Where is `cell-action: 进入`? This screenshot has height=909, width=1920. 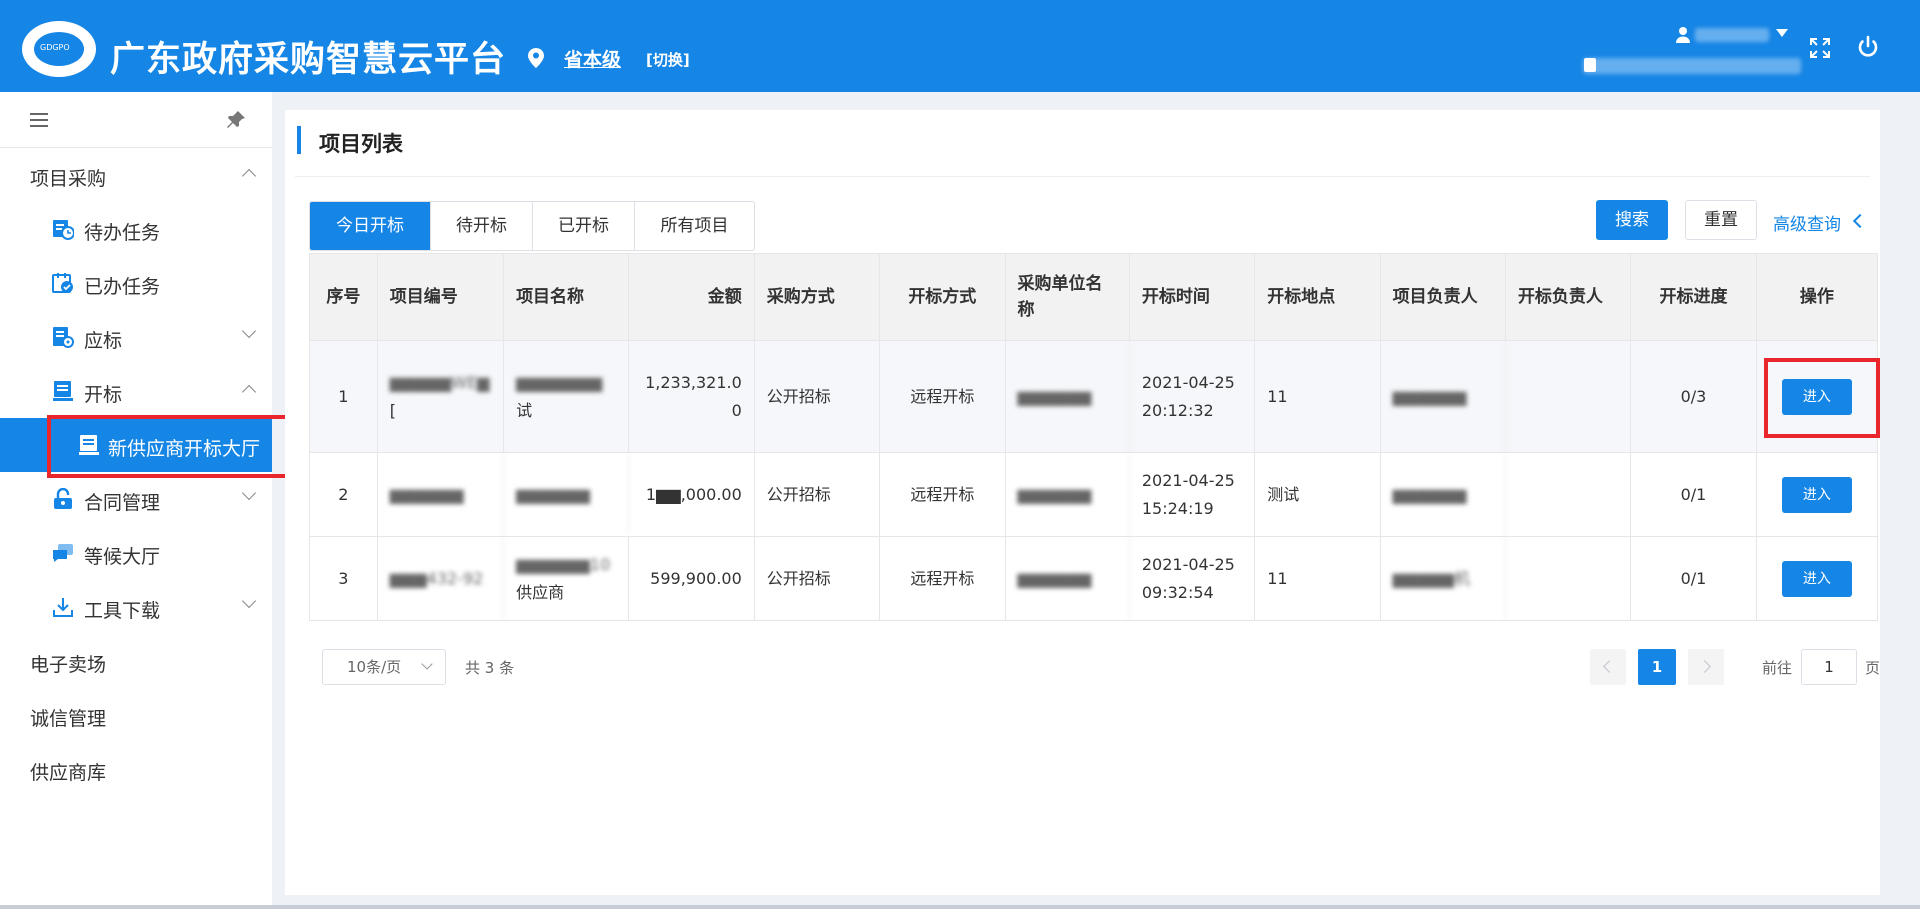
cell-action: 进入 is located at coordinates (1817, 578).